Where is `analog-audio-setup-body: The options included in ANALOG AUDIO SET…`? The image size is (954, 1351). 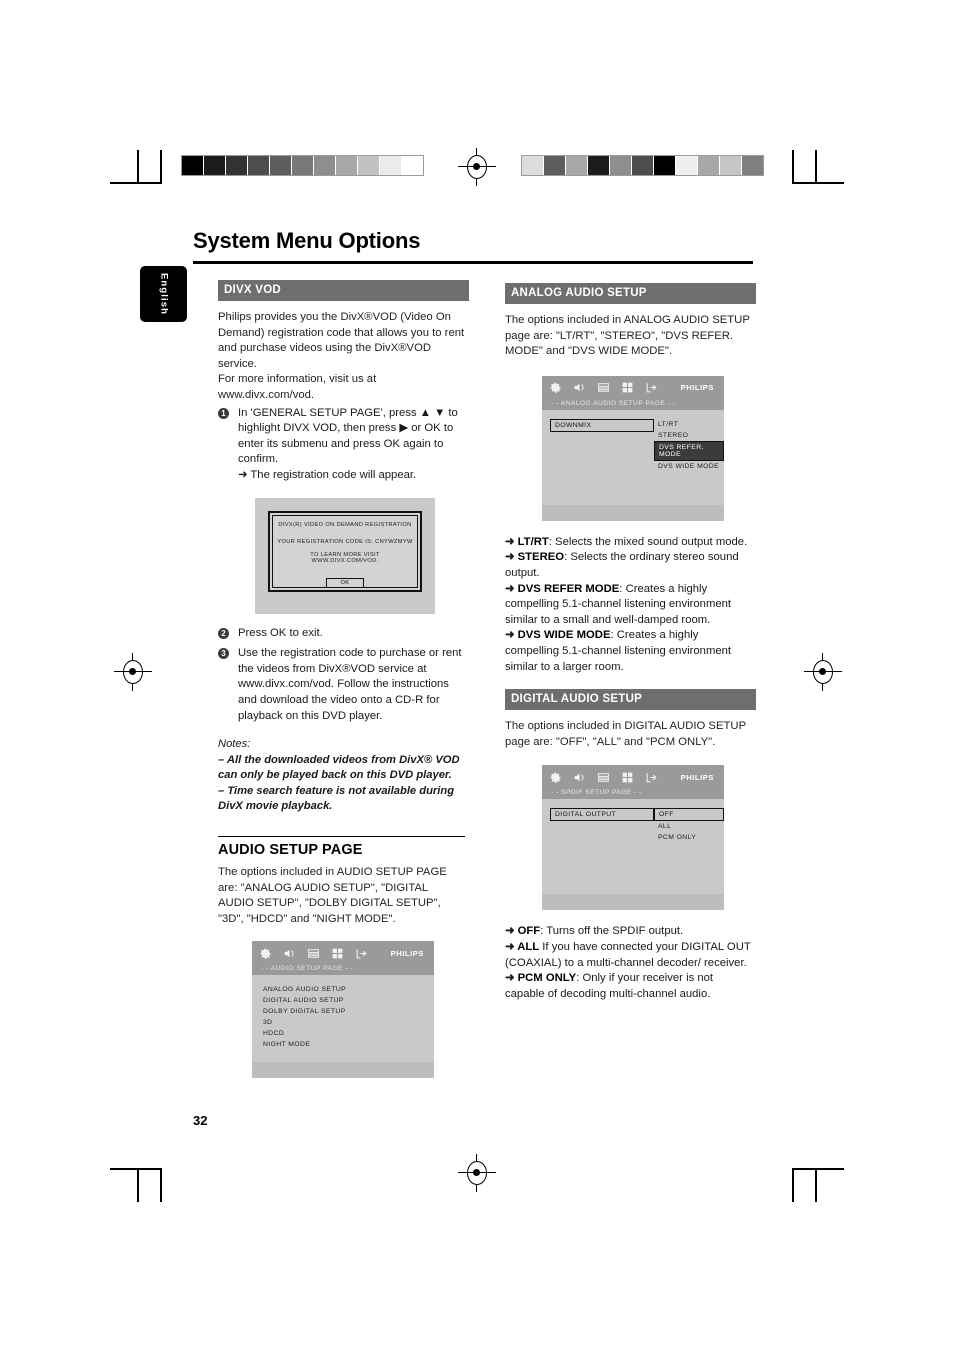
analog-audio-setup-body: The options included in ANALOG AUDIO SET… is located at coordinates (627, 336).